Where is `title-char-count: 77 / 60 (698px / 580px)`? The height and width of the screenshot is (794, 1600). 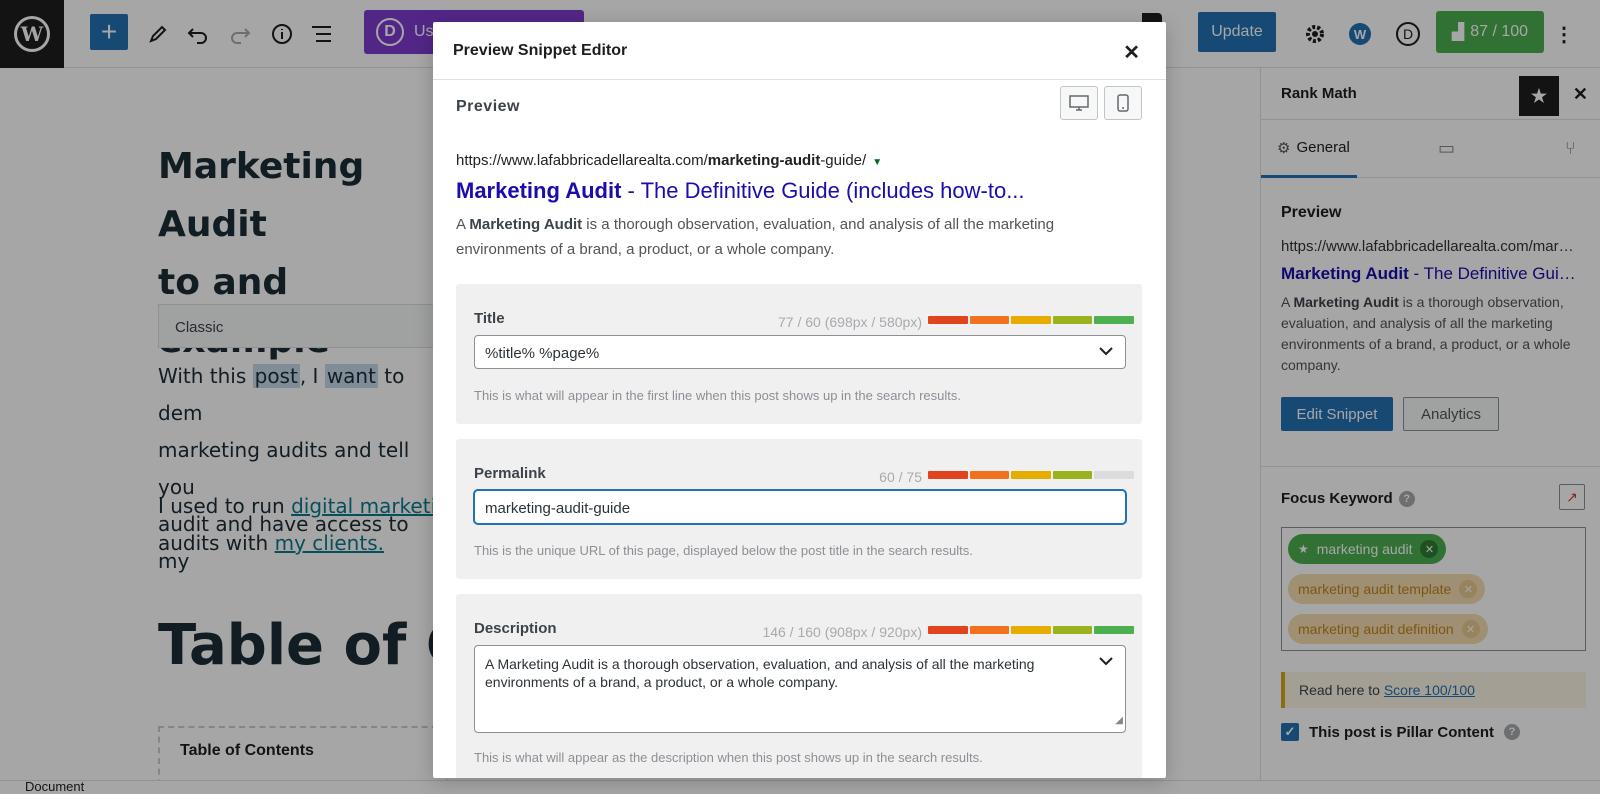
title-char-count: 77 / 60 (698px / 580px) is located at coordinates (850, 322).